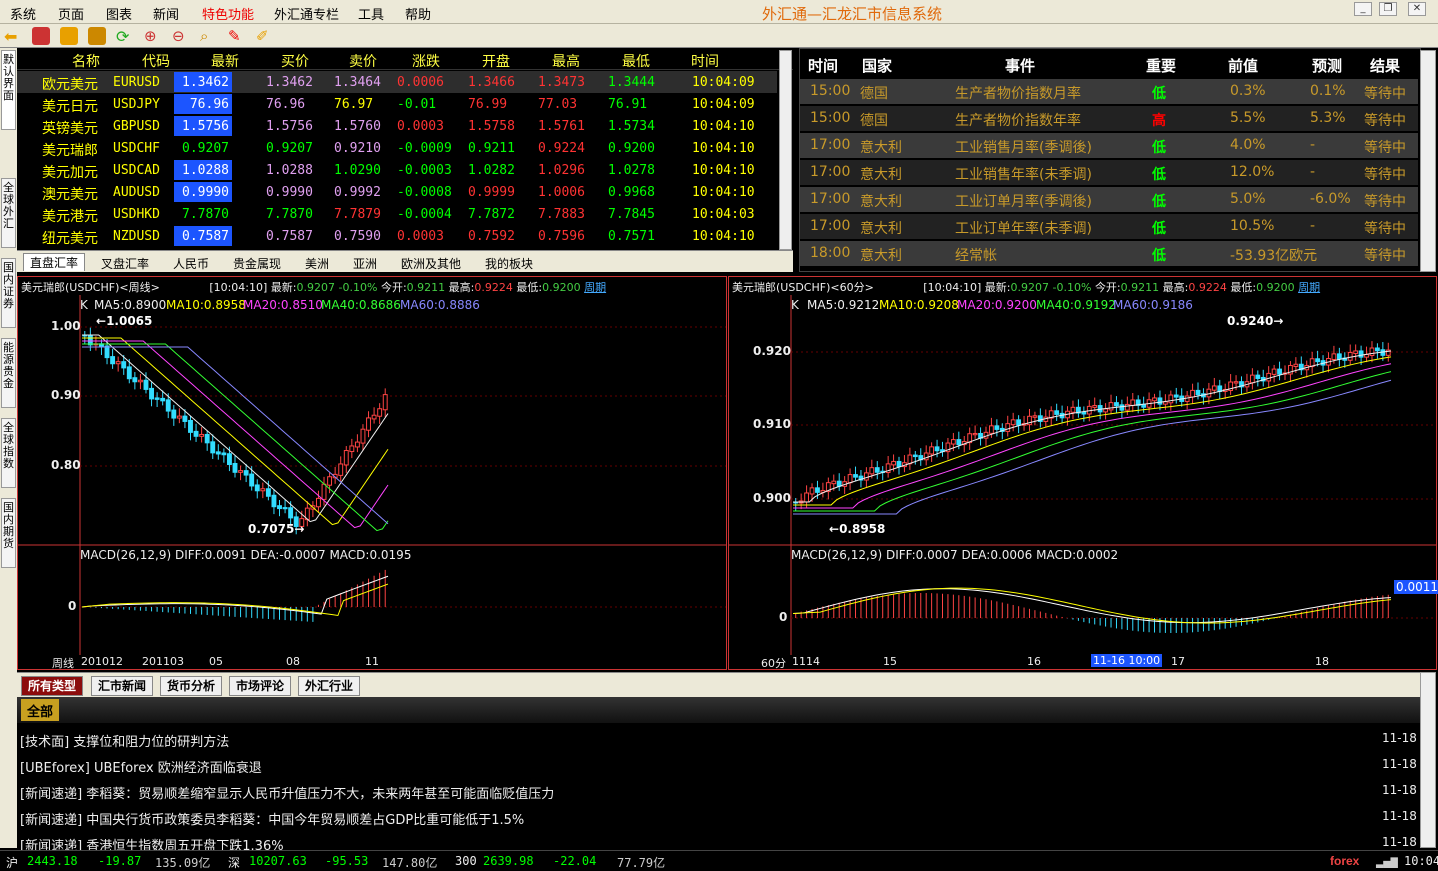 This screenshot has width=1438, height=871. Describe the element at coordinates (418, 13) in the screenshot. I see `menu-help: 帮助` at that location.